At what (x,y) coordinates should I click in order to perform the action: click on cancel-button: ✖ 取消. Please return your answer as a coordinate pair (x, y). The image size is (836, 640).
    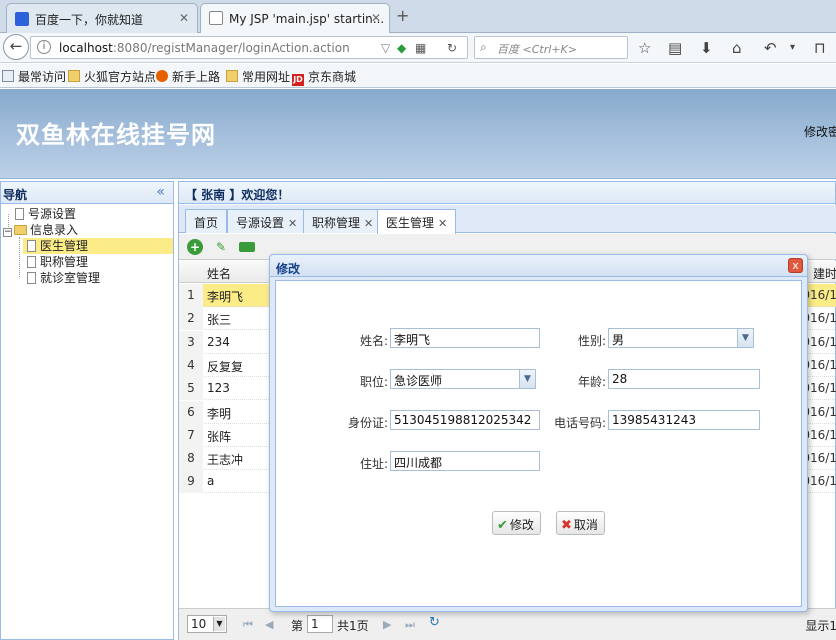
    Looking at the image, I should click on (580, 523).